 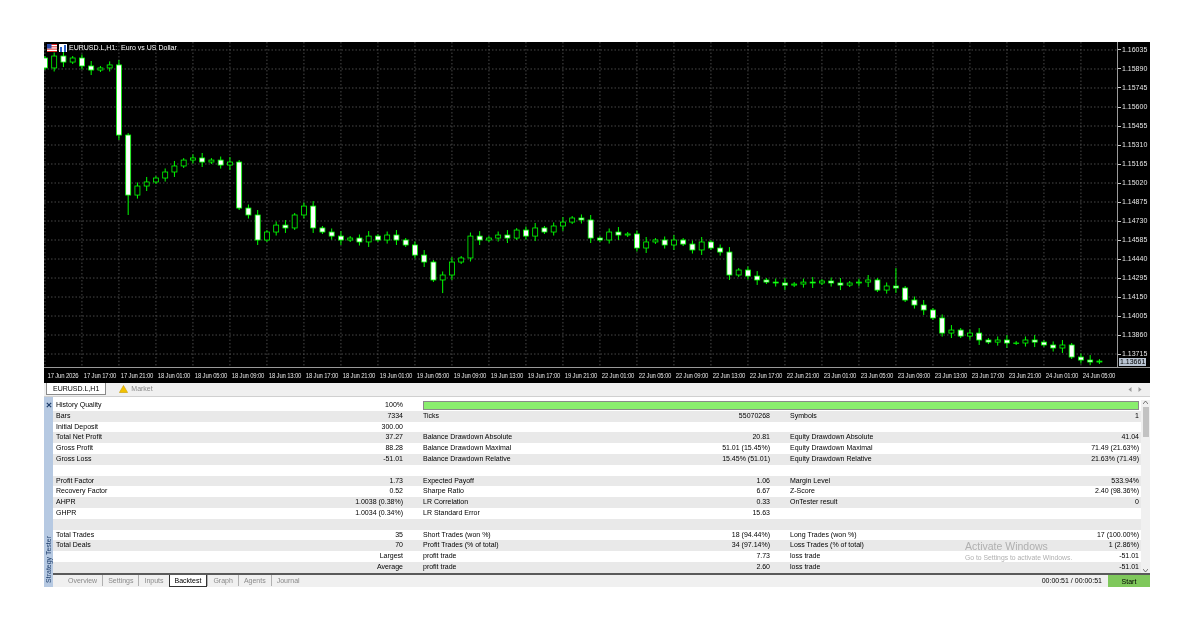 I want to click on chevron-up-icon, so click(x=1145, y=402).